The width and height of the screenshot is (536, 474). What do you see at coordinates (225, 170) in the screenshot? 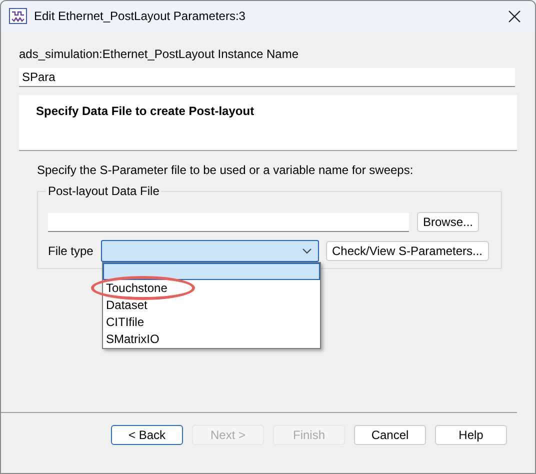
I see `description-text: Specify the S-Parameter file to be used or a variable name for sweeps:` at bounding box center [225, 170].